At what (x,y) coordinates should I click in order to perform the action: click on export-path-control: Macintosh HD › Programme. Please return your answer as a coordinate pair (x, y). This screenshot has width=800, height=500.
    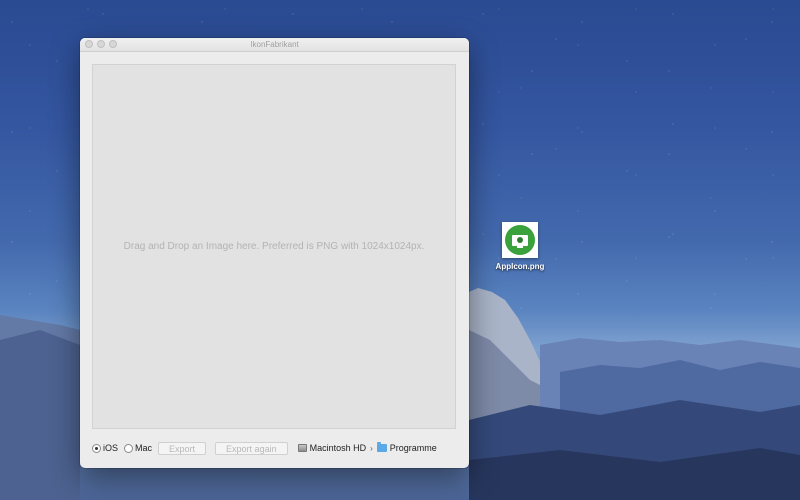
    Looking at the image, I should click on (367, 447).